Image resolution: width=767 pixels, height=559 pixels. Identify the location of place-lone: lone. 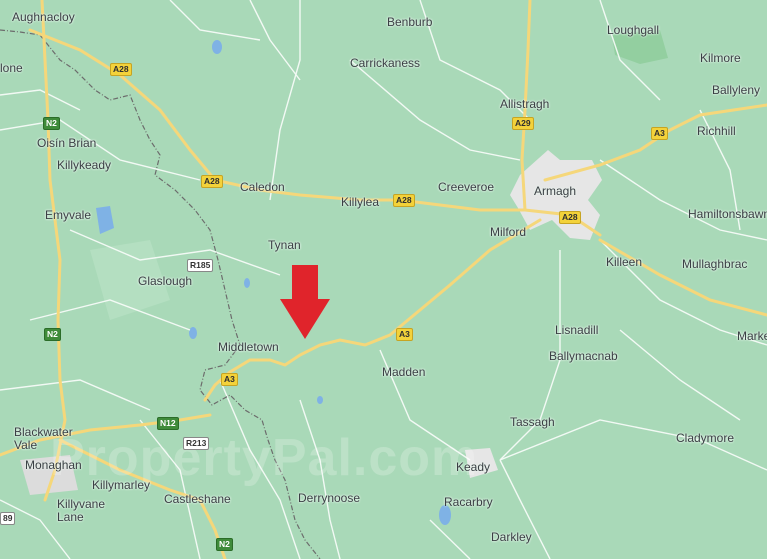
(11, 68).